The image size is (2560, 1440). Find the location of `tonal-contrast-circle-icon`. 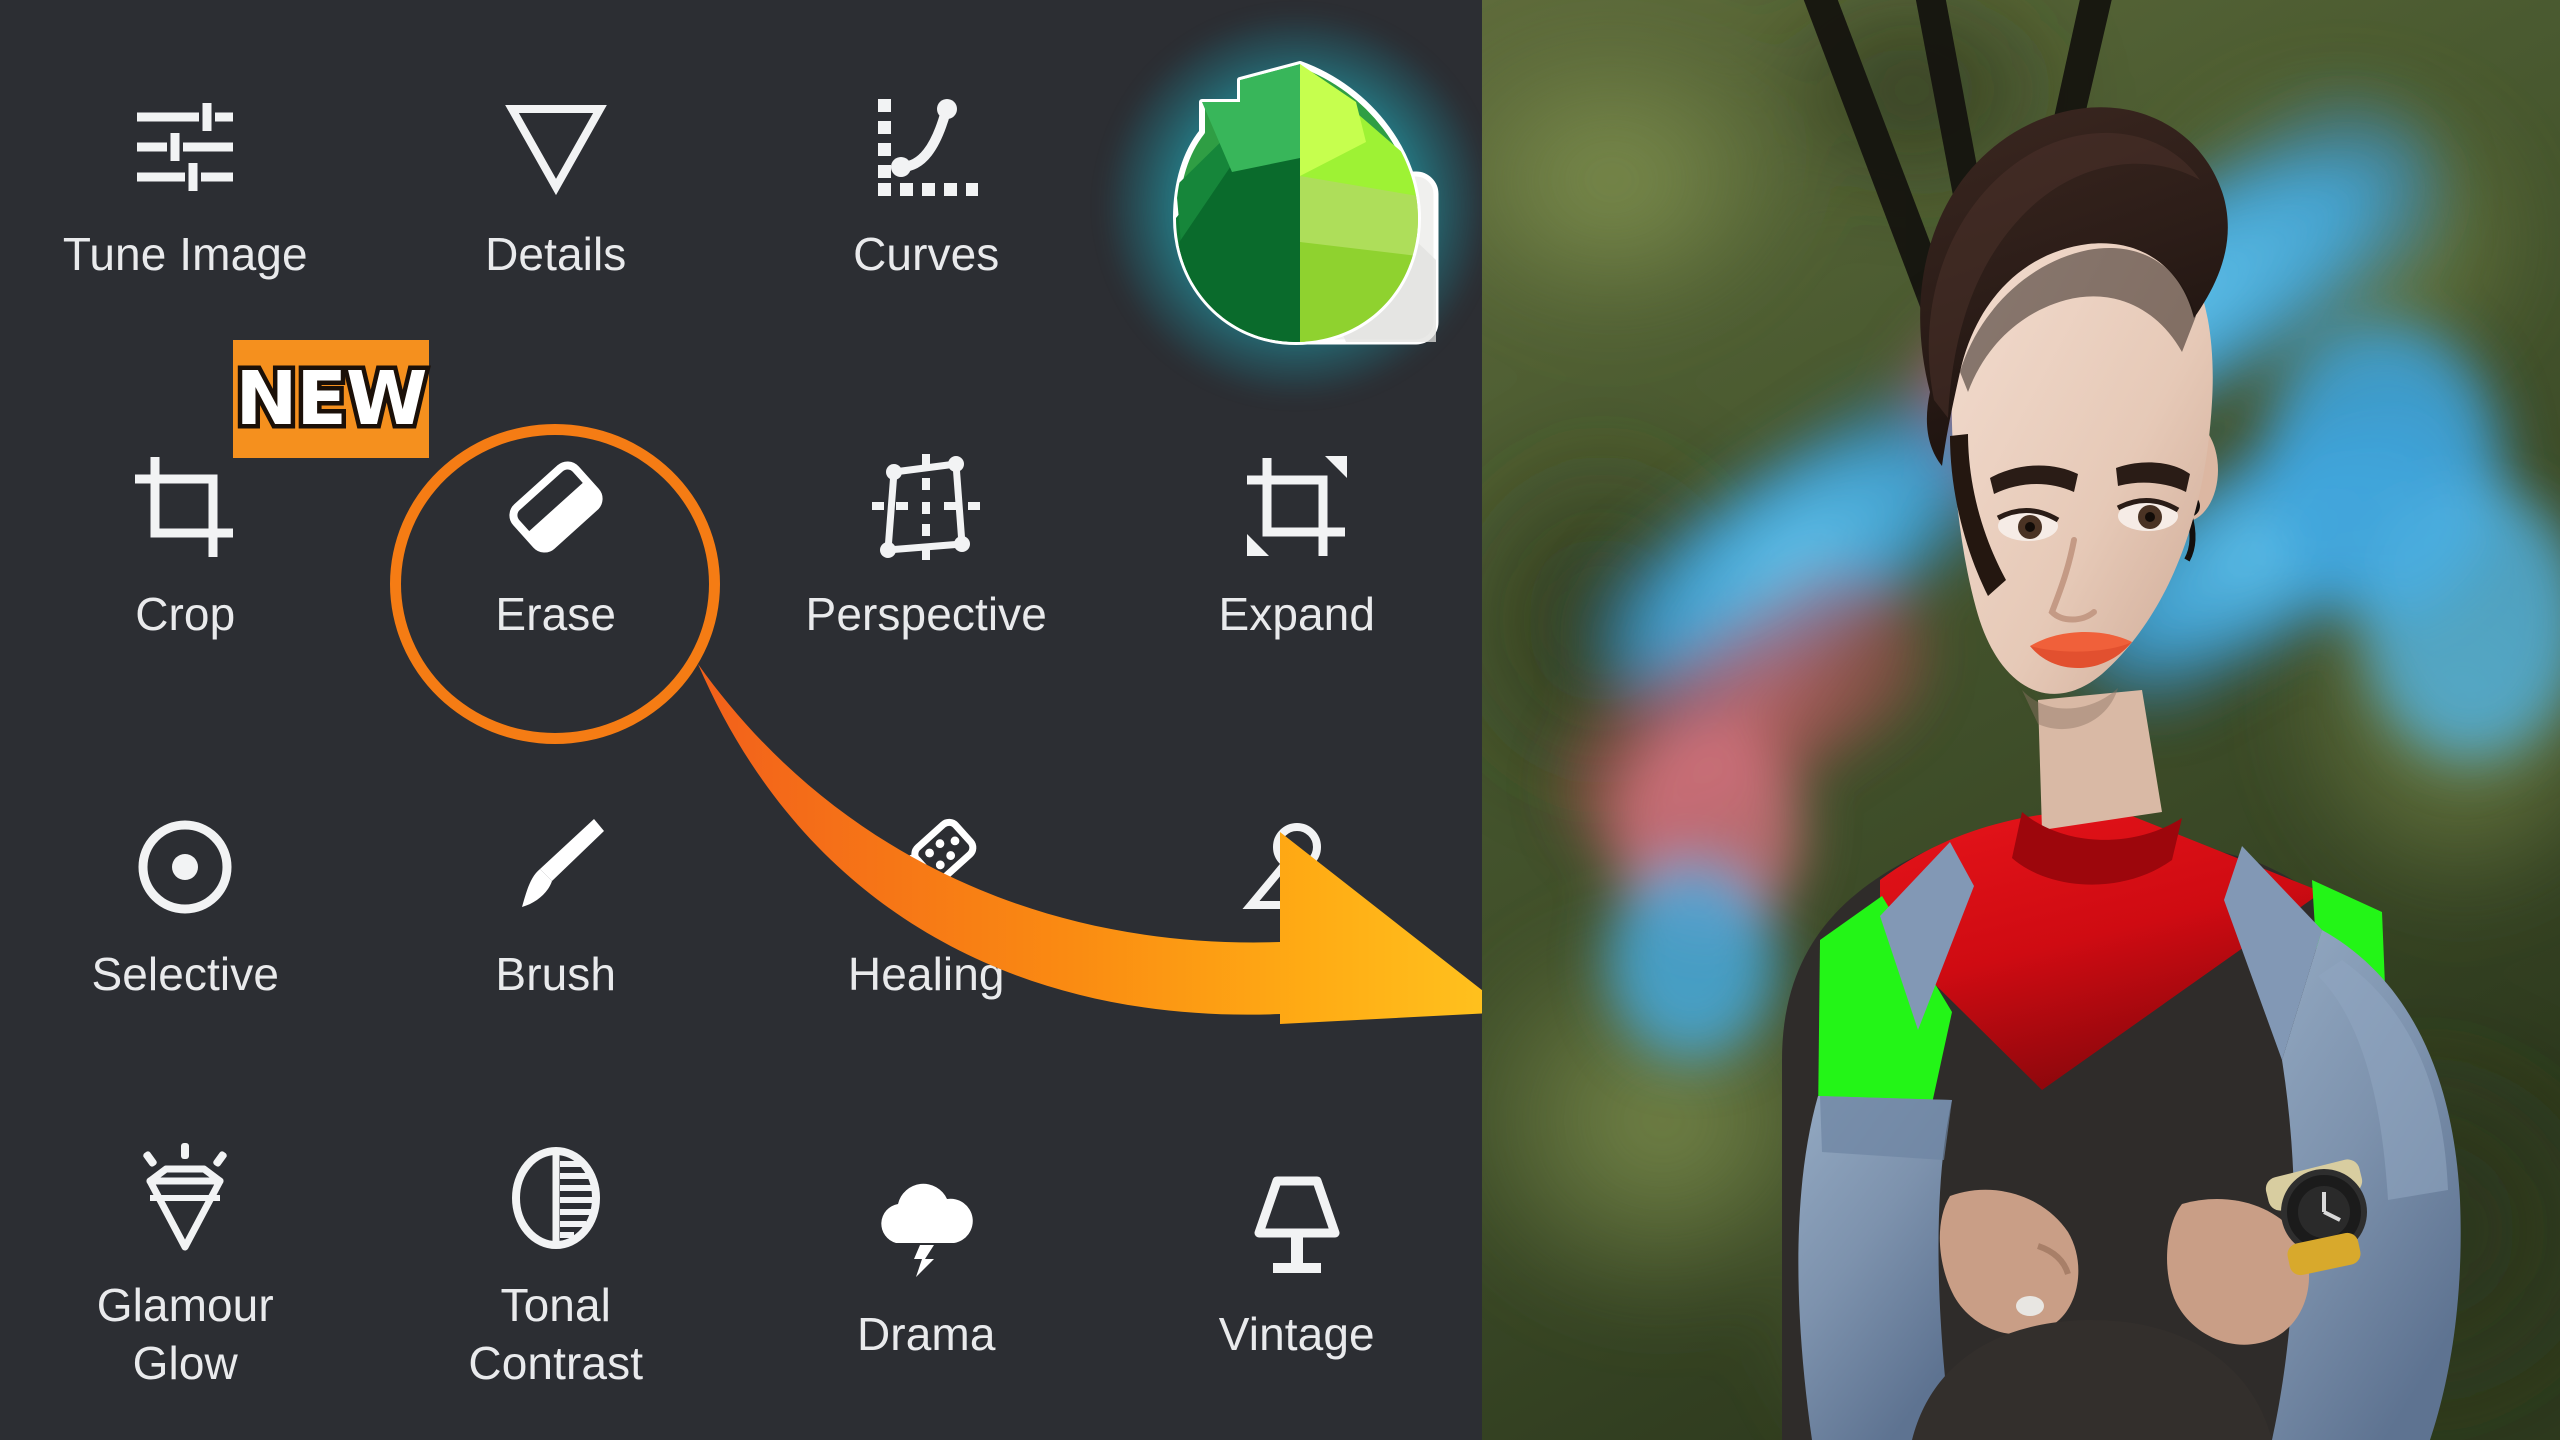

tonal-contrast-circle-icon is located at coordinates (556, 1198).